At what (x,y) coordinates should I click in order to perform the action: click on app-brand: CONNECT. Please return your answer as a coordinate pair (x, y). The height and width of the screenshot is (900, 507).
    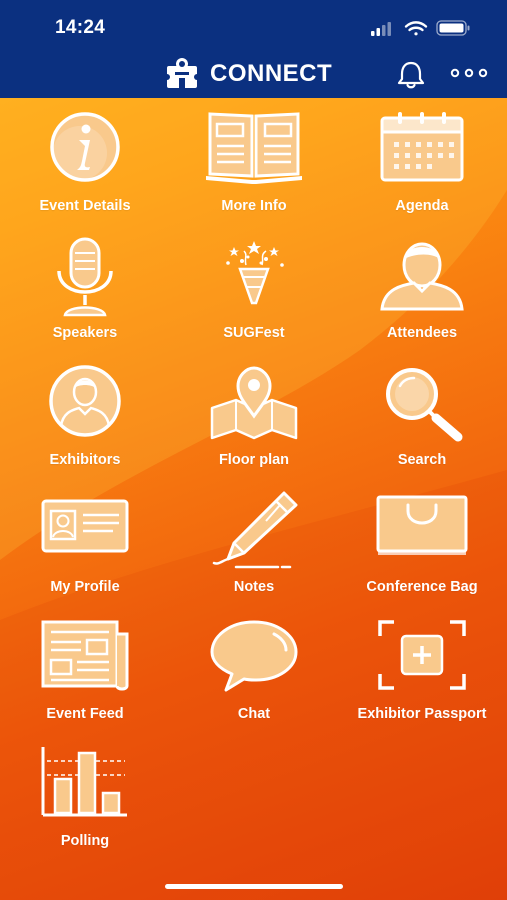
    Looking at the image, I should click on (248, 74).